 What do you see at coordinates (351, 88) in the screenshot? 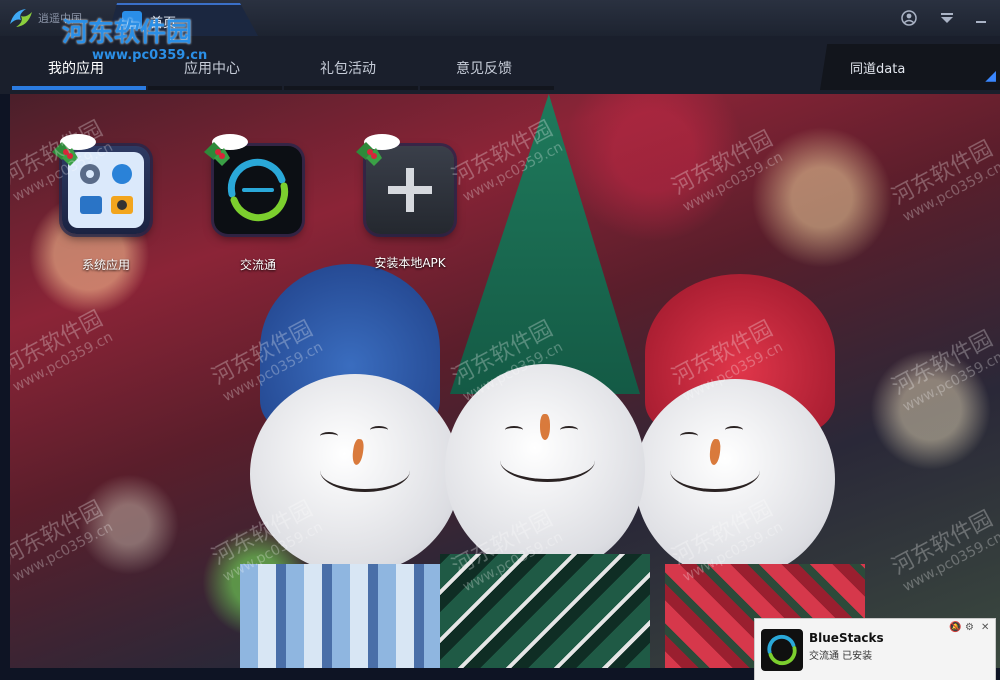
I see `tab-gift-events-indicator` at bounding box center [351, 88].